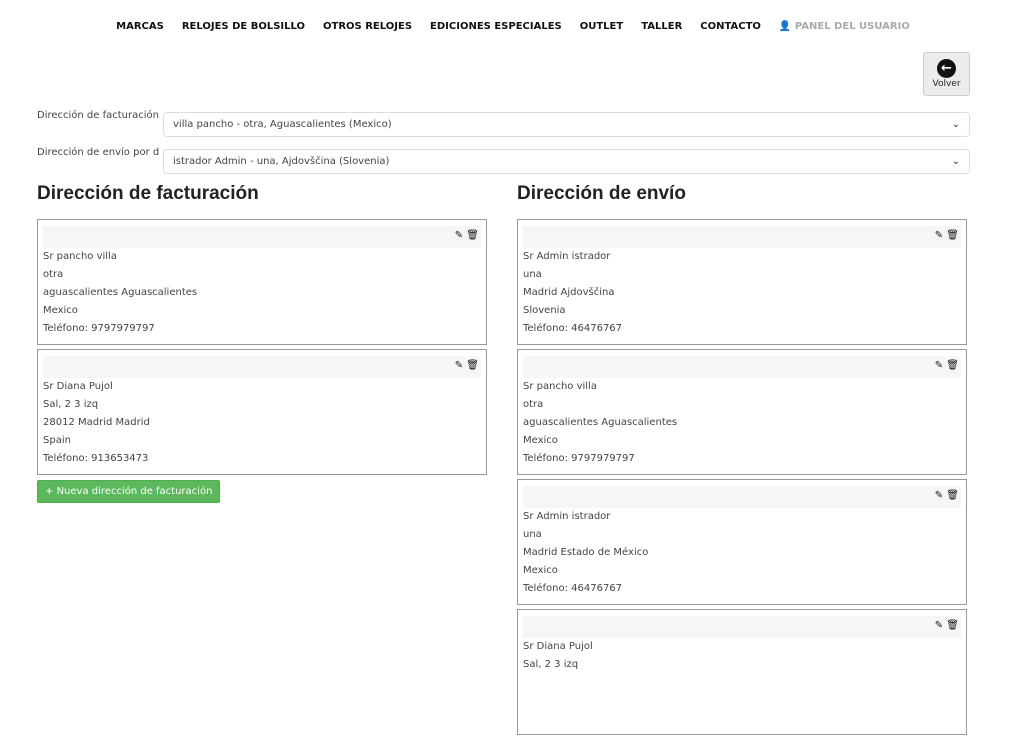  What do you see at coordinates (601, 193) in the screenshot?
I see `shipping-title: Dirección de envío` at bounding box center [601, 193].